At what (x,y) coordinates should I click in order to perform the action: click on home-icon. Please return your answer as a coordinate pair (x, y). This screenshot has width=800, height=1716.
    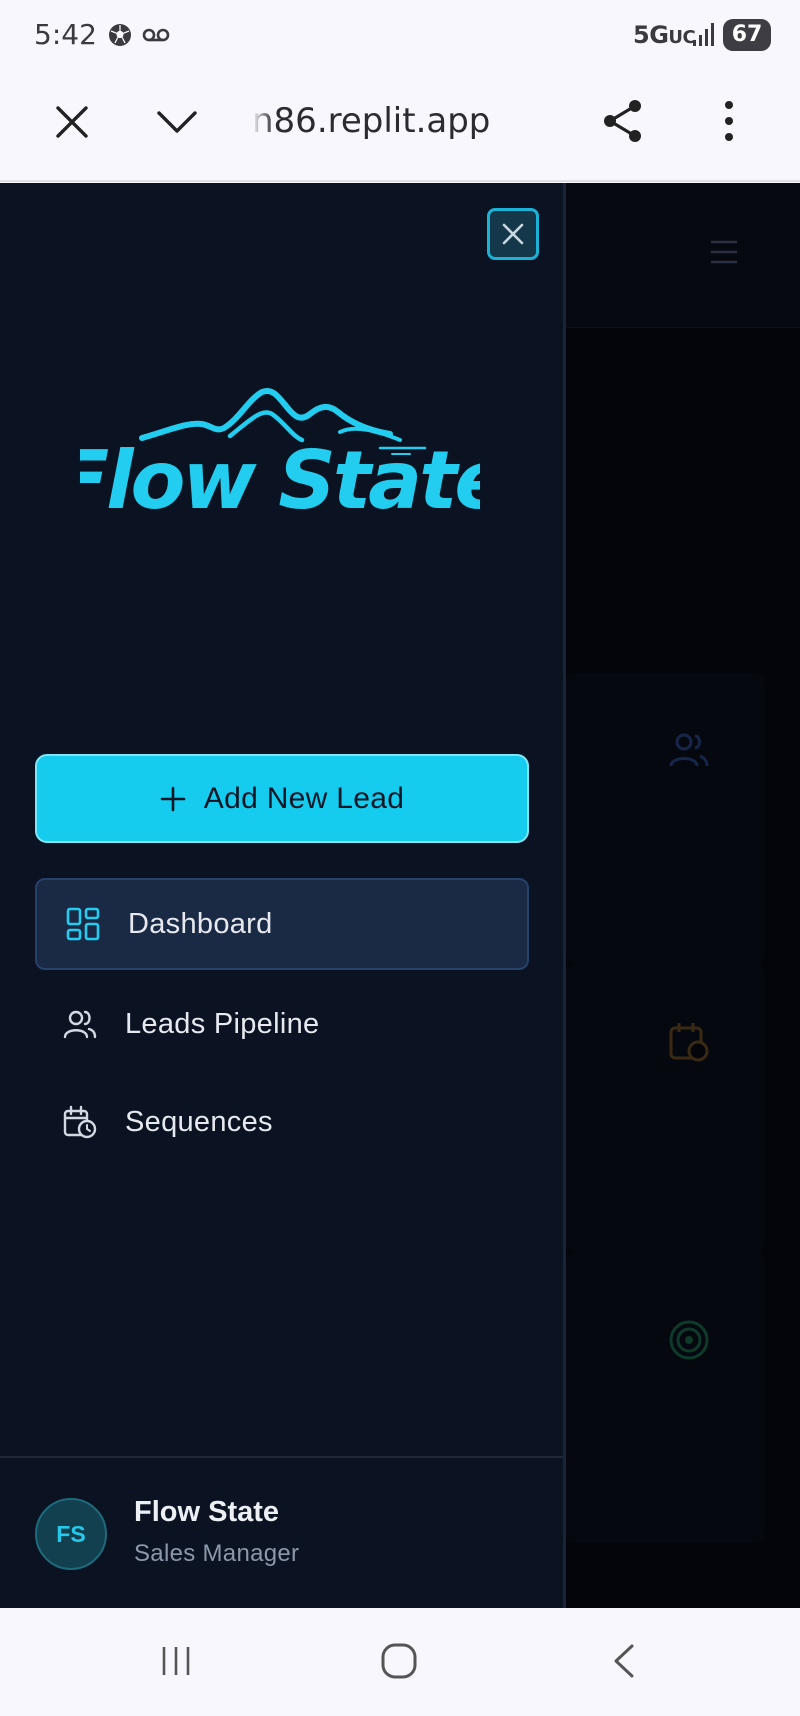
    Looking at the image, I should click on (399, 1661).